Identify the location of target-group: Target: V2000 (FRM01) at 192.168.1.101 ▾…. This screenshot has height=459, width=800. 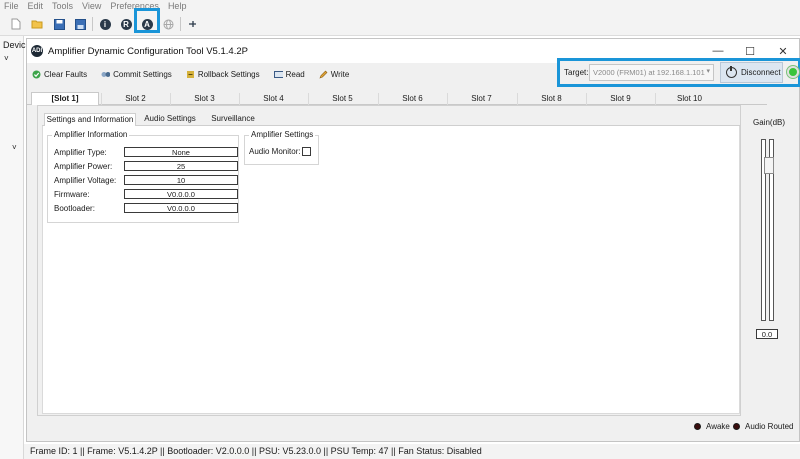
(678, 72).